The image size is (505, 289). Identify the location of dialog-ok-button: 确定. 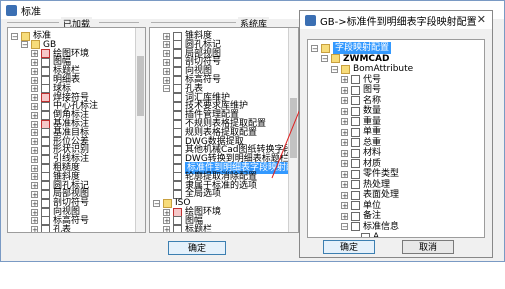
(349, 247).